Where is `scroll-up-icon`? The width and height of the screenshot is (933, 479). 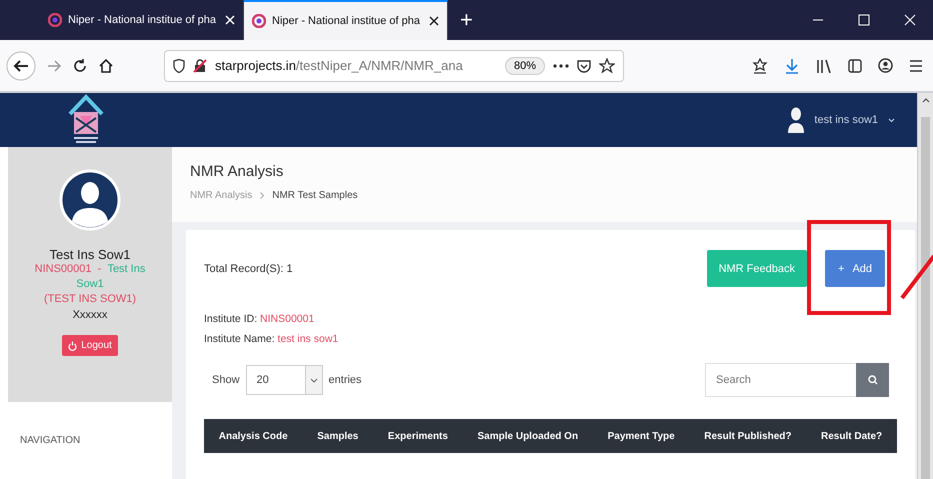 scroll-up-icon is located at coordinates (926, 100).